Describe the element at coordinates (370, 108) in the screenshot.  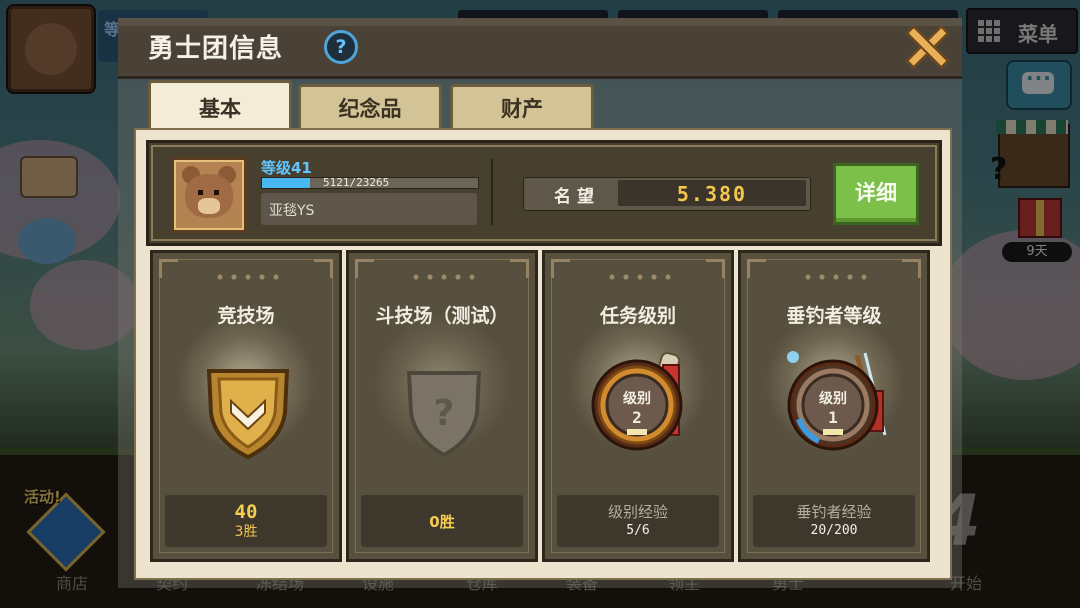
I see `tab-souvenirs: 纪念品` at that location.